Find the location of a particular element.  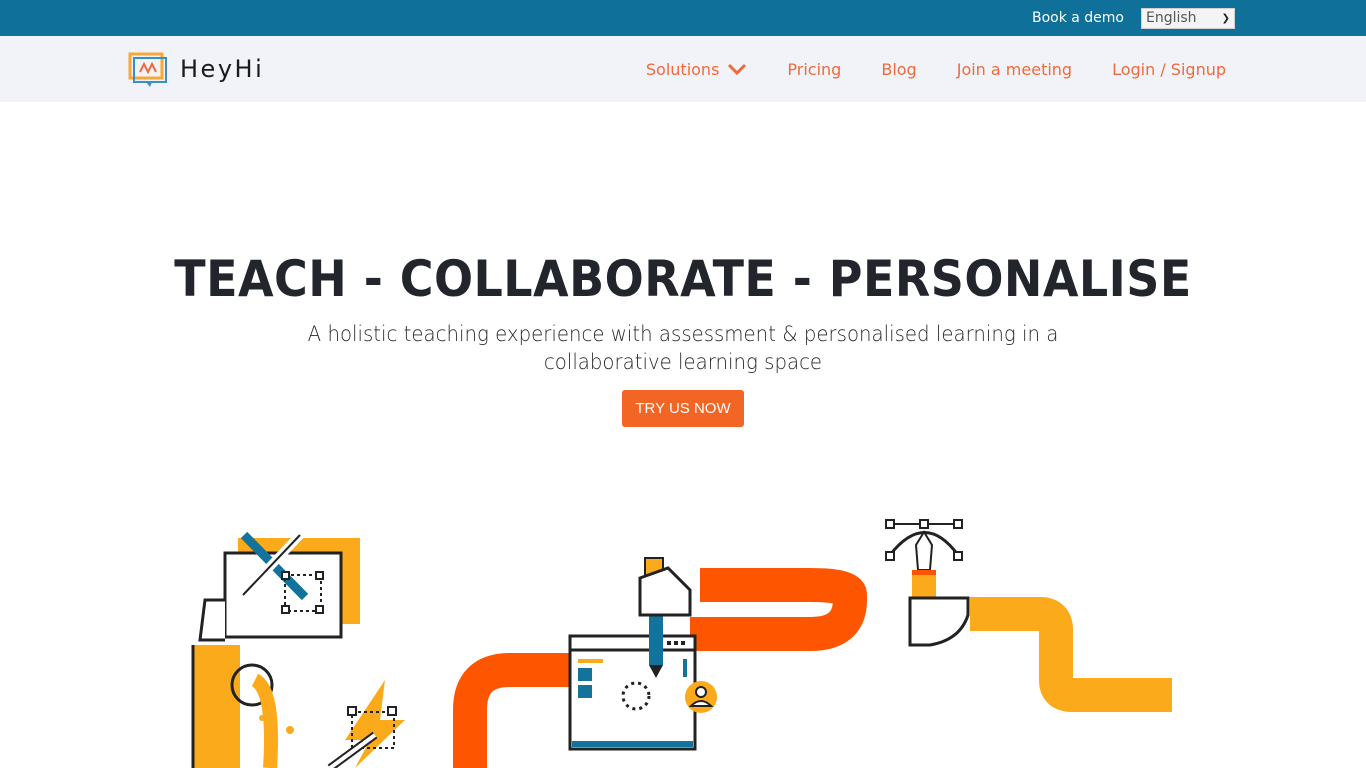

language-select: English ❯ is located at coordinates (1188, 18).